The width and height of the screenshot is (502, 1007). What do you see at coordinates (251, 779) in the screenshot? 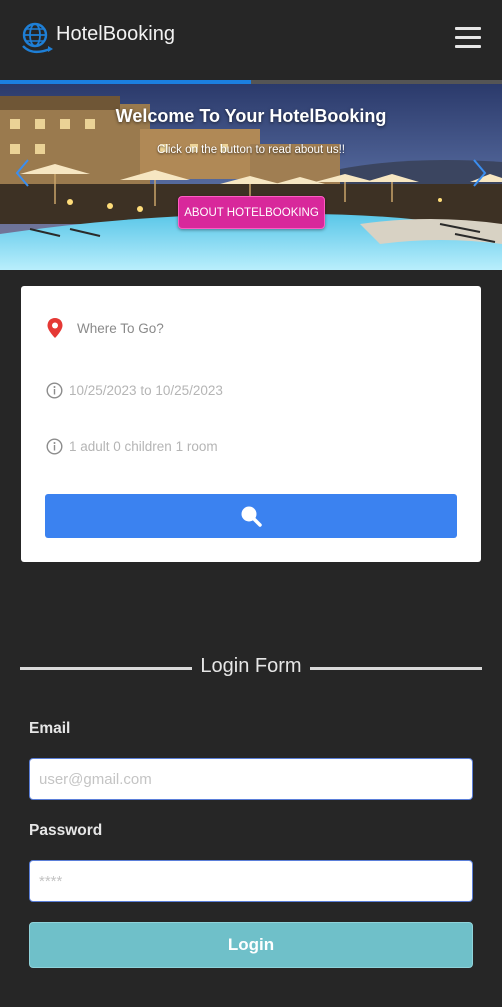
I see `email-field` at bounding box center [251, 779].